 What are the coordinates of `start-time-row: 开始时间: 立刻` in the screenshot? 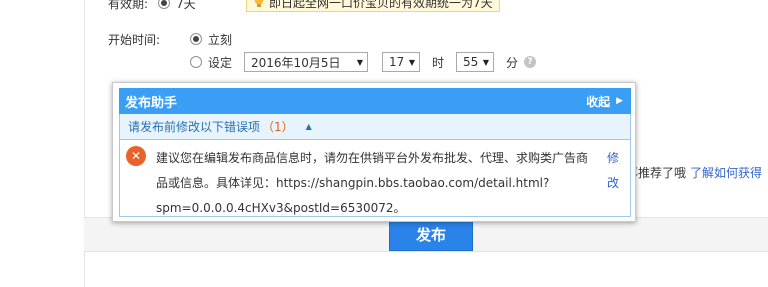 It's located at (170, 39).